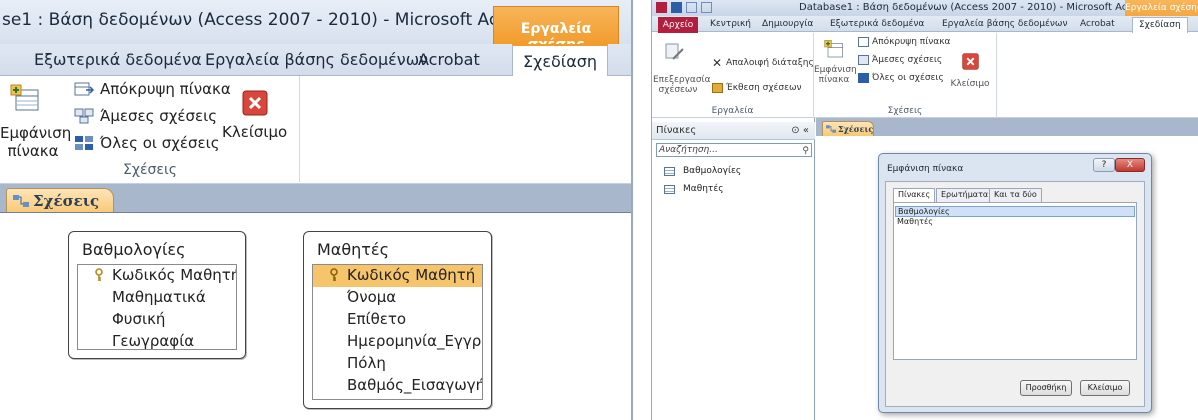 The height and width of the screenshot is (420, 1198). I want to click on tab-tables: Πίνακες, so click(914, 195).